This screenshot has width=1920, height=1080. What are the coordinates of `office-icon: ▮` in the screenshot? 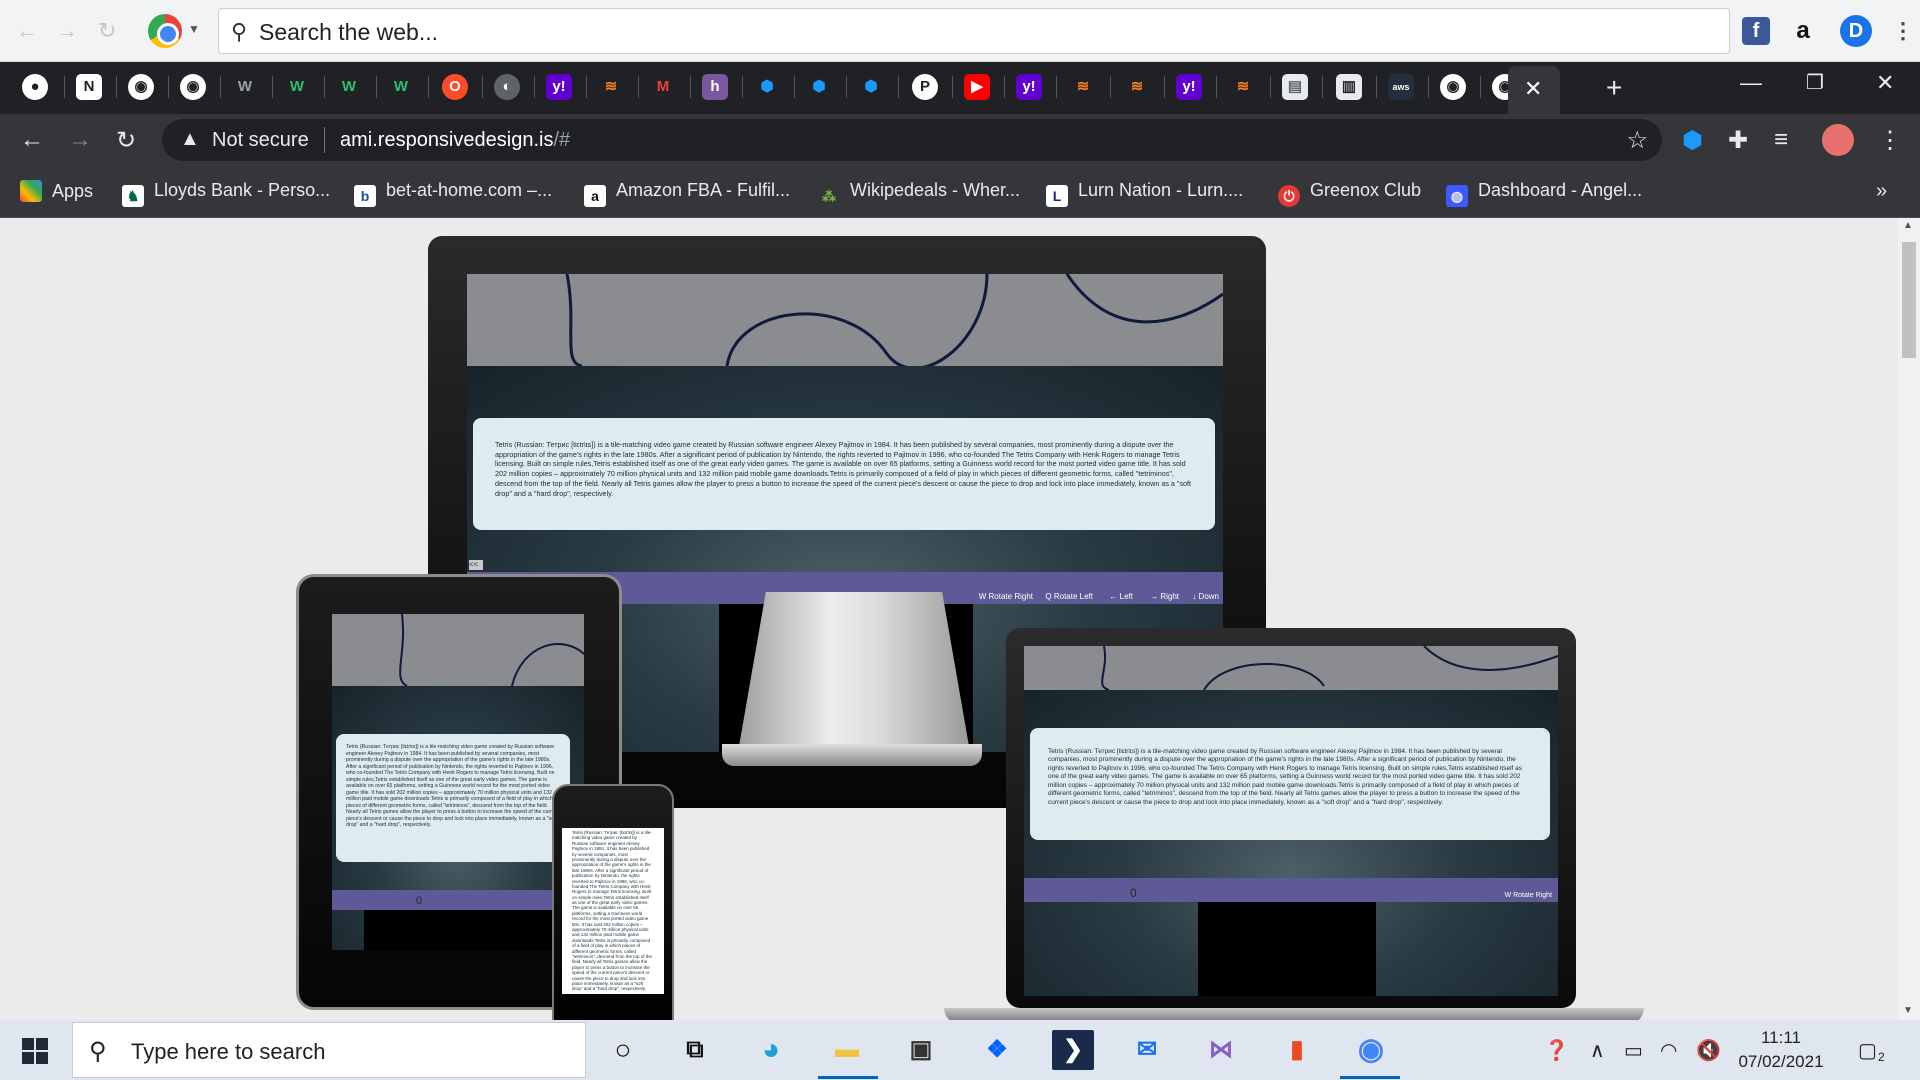 It's located at (1297, 1050).